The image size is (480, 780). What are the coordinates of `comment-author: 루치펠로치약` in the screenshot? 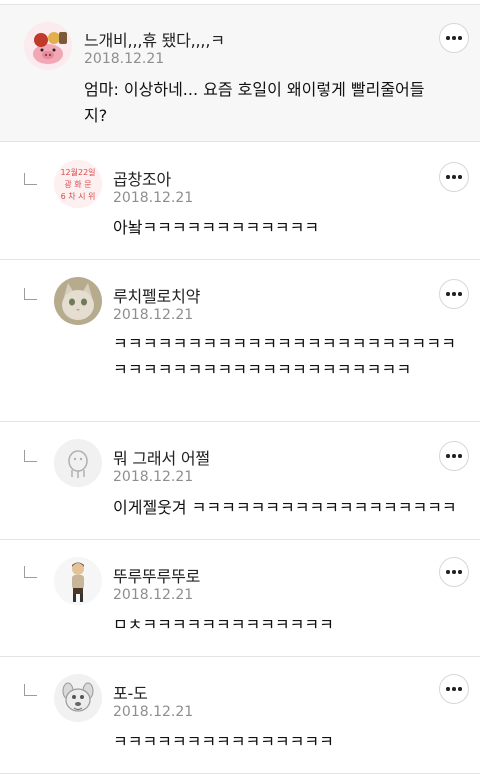 It's located at (156, 295).